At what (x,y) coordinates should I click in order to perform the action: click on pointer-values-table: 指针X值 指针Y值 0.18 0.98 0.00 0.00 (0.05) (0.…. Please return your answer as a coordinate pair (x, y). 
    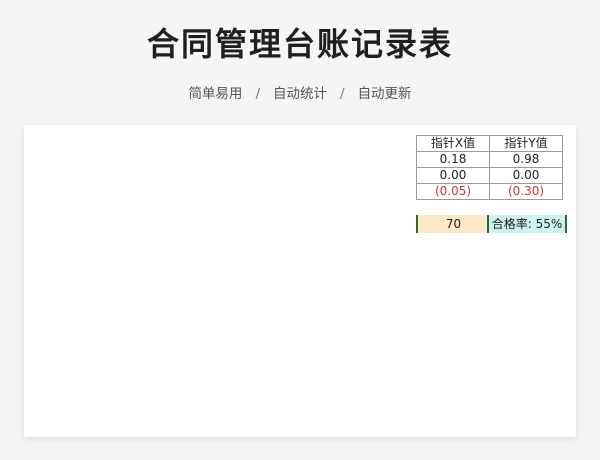
    Looking at the image, I should click on (489, 167).